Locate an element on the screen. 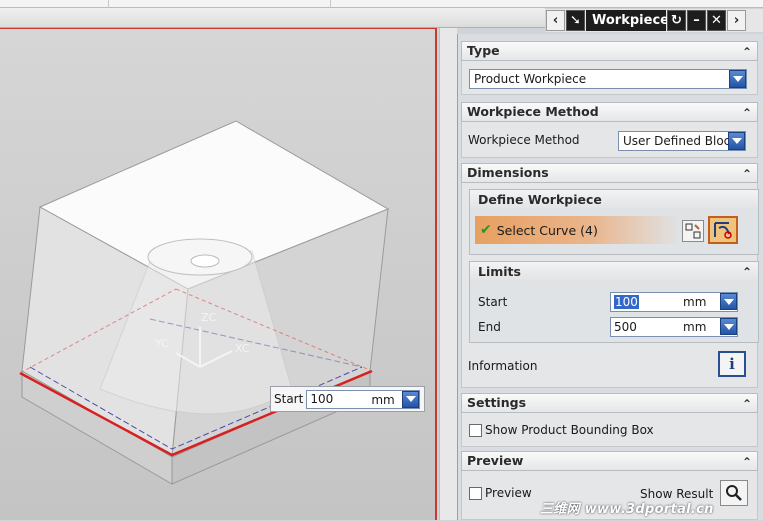 This screenshot has height=521, width=763. type-section-body: Product Workpiece is located at coordinates (609, 78).